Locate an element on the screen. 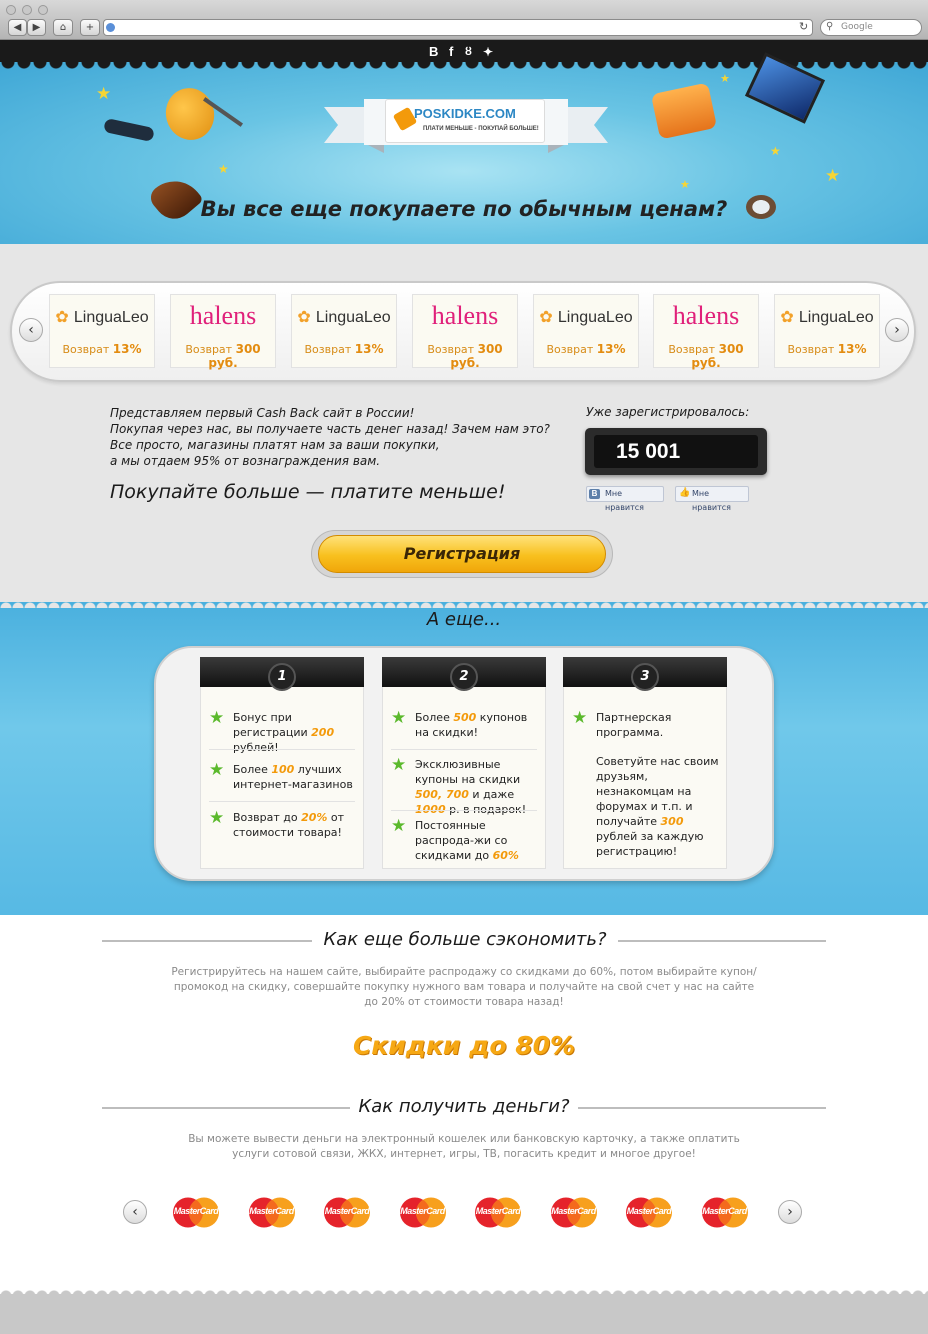 This screenshot has height=1334, width=928. payments-prev-arrow-icon: ‹ is located at coordinates (135, 1212).